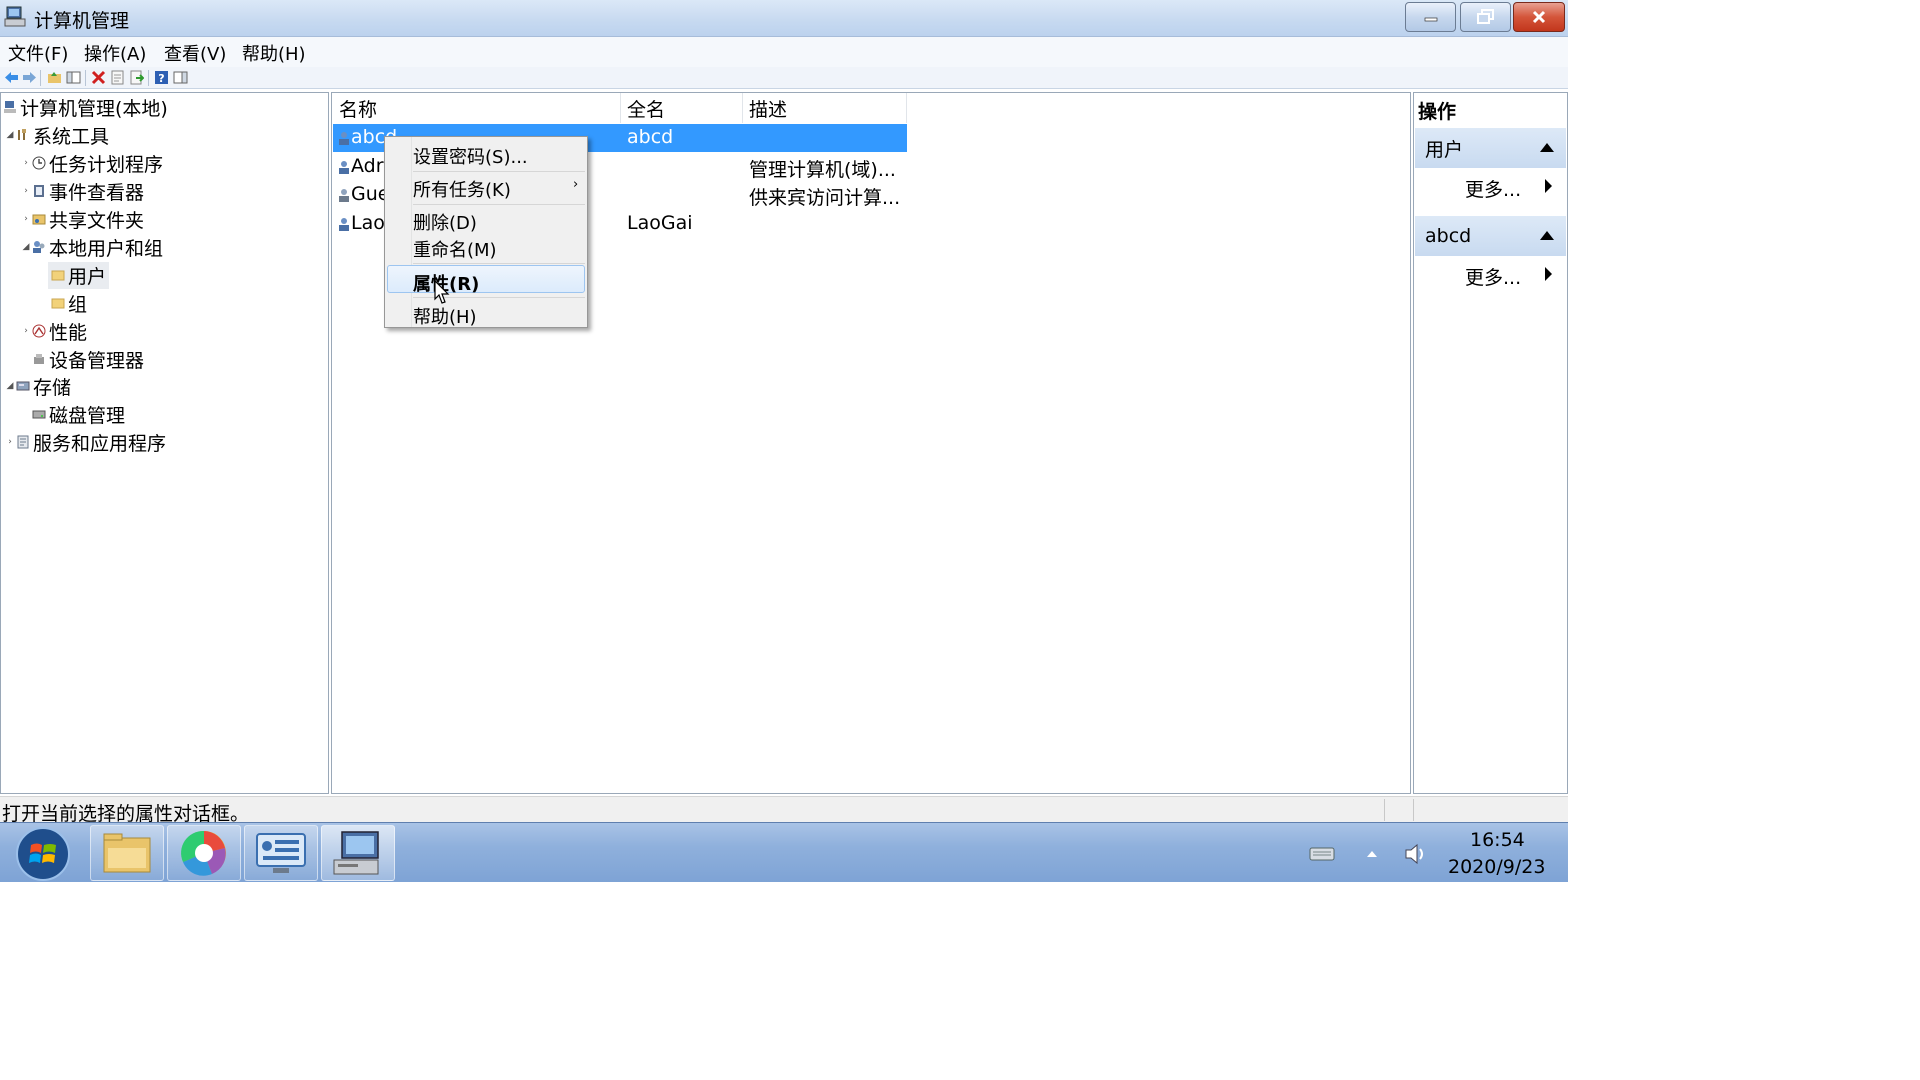 The width and height of the screenshot is (1920, 1080). I want to click on volume-icon, so click(1416, 854).